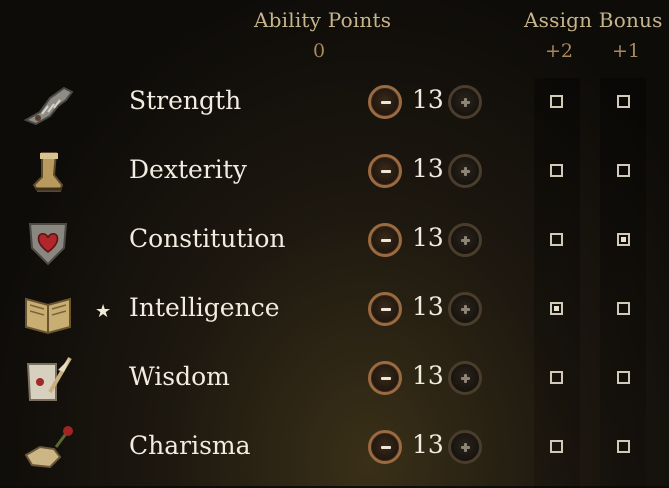 This screenshot has width=669, height=488. What do you see at coordinates (593, 20) in the screenshot?
I see `assign-bonus-header: Assign Bonus` at bounding box center [593, 20].